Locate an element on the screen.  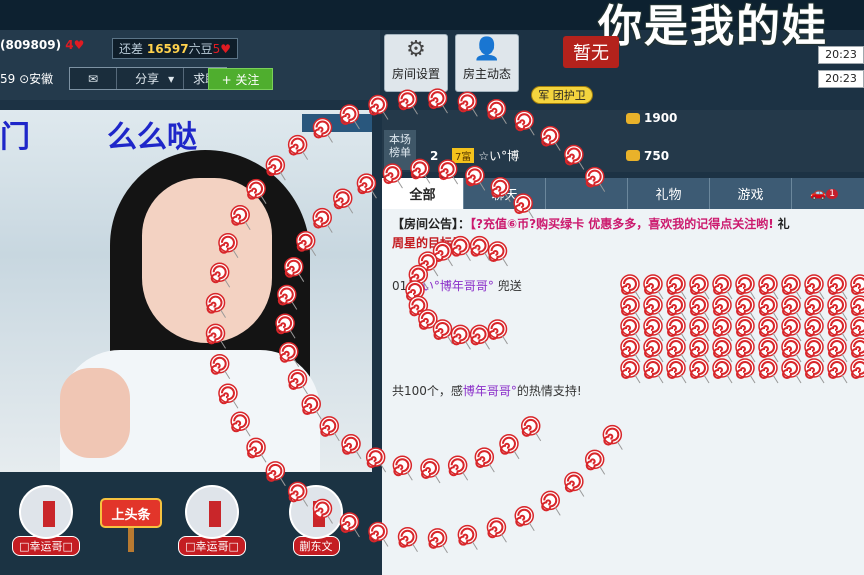
gift-suffix: 兜送 is located at coordinates (509, 286).